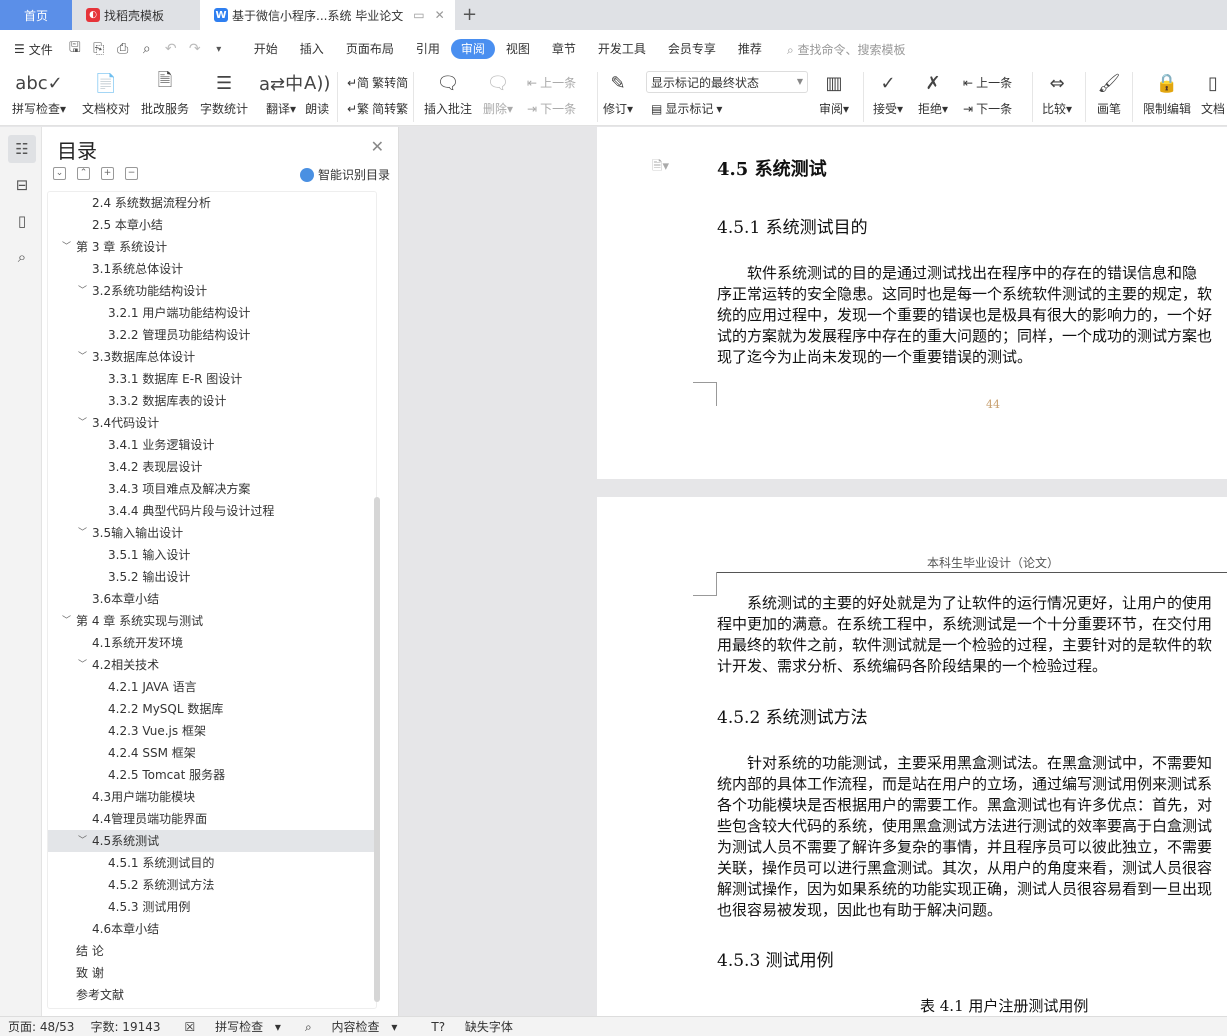 Image resolution: width=1227 pixels, height=1036 pixels. What do you see at coordinates (212, 423) in the screenshot?
I see `outline-item: ﹀ 3.4代码设计` at bounding box center [212, 423].